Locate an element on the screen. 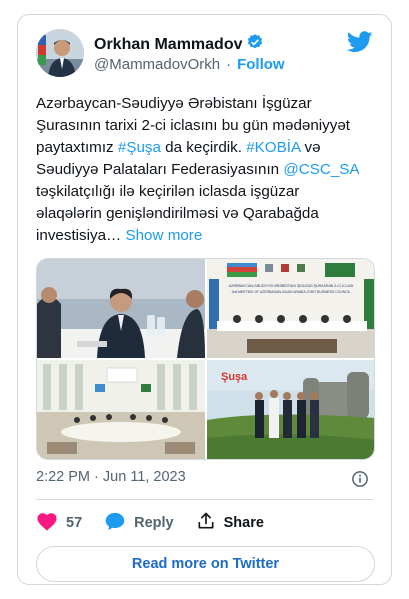 The width and height of the screenshot is (409, 599). verified-badge-icon is located at coordinates (255, 44).